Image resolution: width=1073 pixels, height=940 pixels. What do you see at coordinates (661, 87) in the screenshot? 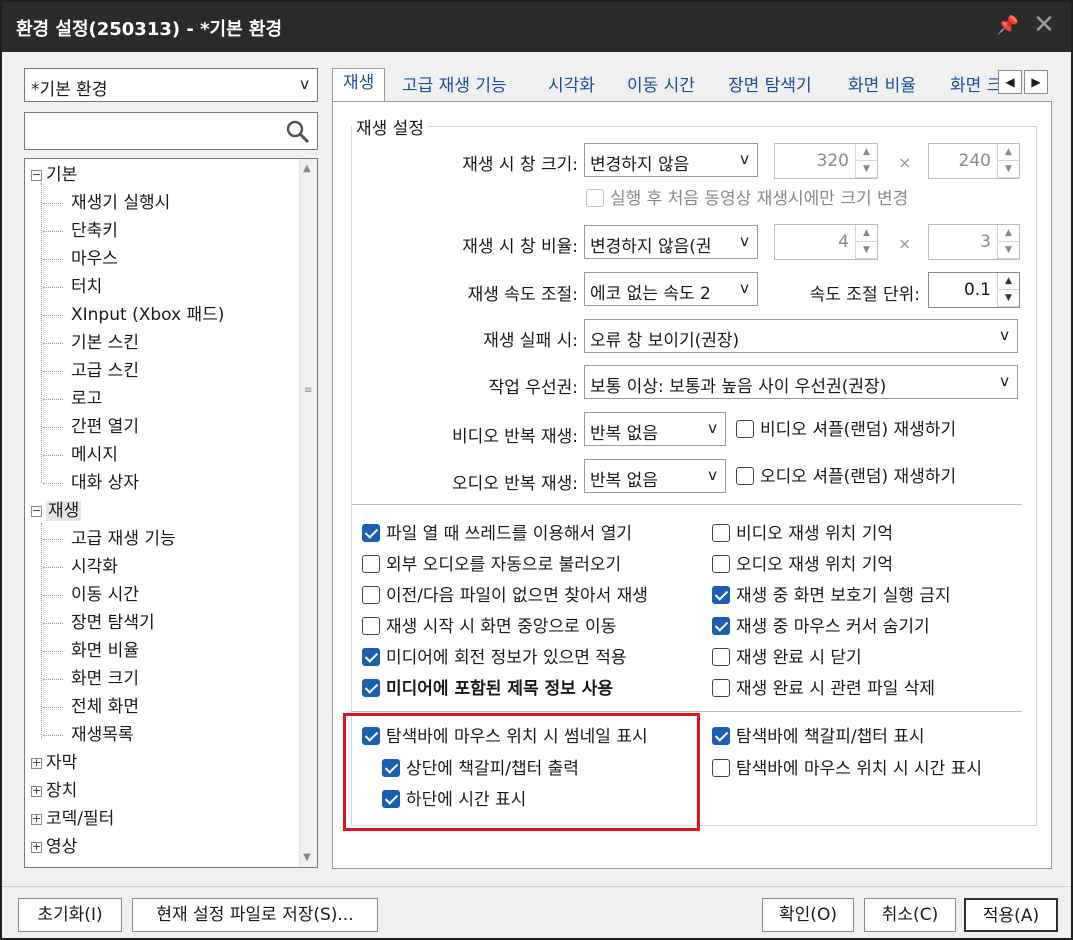
I see `tab-seek-time: 이동 시간` at bounding box center [661, 87].